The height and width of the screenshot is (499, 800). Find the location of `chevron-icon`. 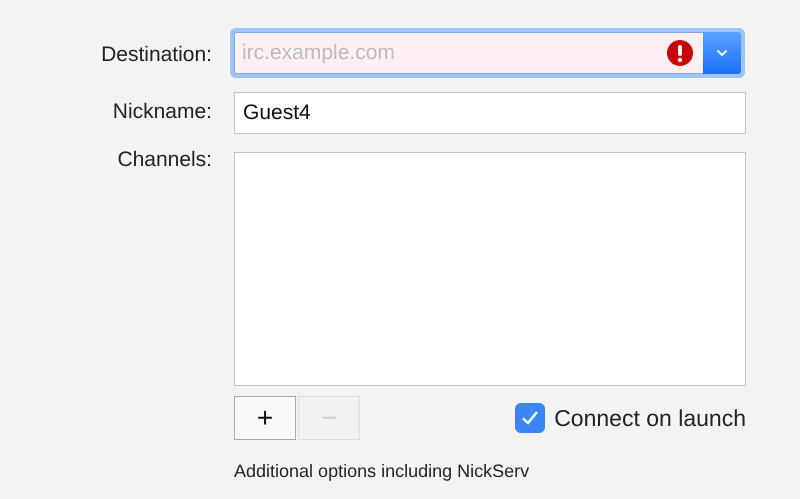

chevron-icon is located at coordinates (722, 53).